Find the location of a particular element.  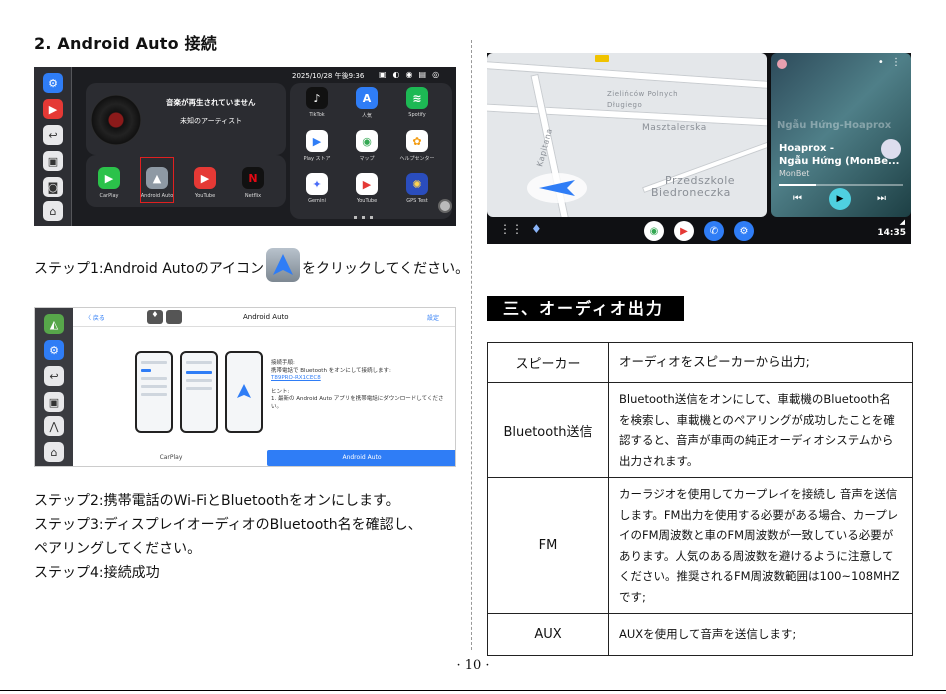

app-label: Play ストア is located at coordinates (317, 159).